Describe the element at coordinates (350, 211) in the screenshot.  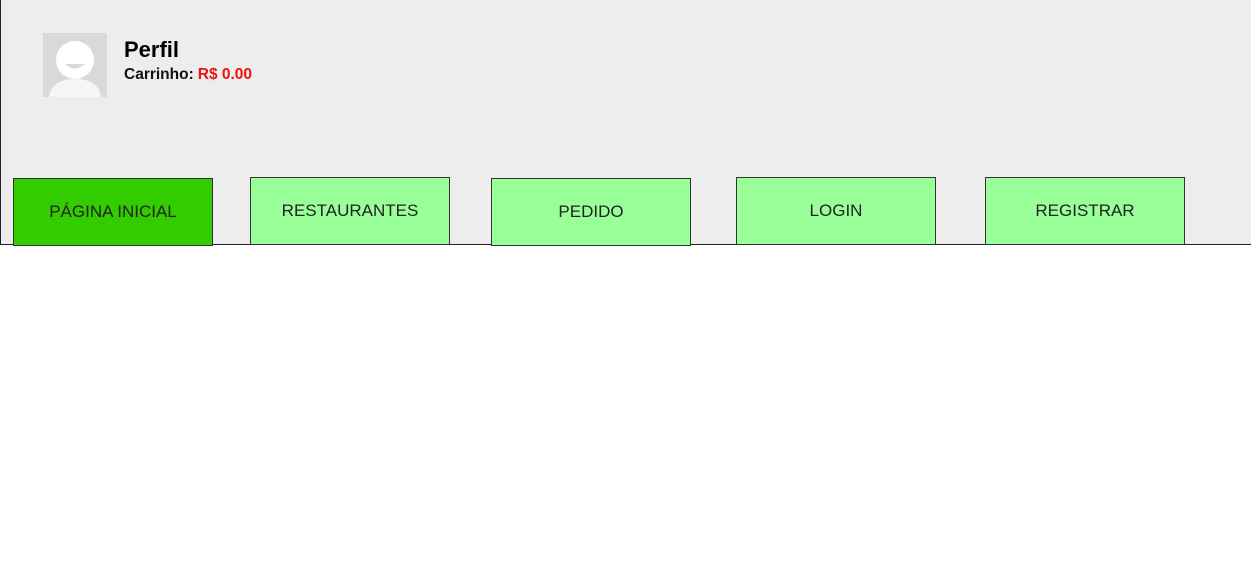
I see `nav-restaurants-button: RESTAURANTES` at that location.